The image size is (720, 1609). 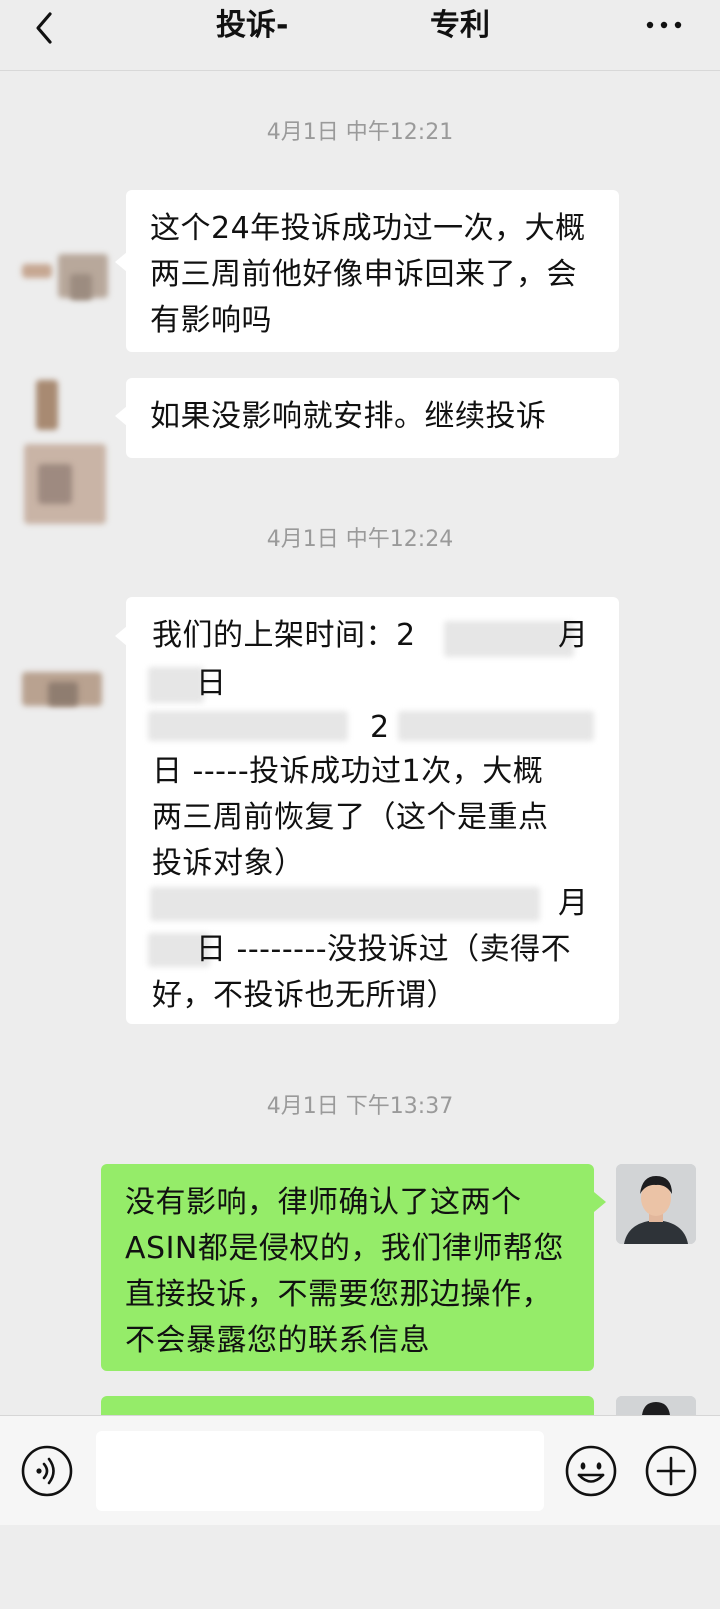 I want to click on chat-title-left: 投诉-, so click(x=252, y=25).